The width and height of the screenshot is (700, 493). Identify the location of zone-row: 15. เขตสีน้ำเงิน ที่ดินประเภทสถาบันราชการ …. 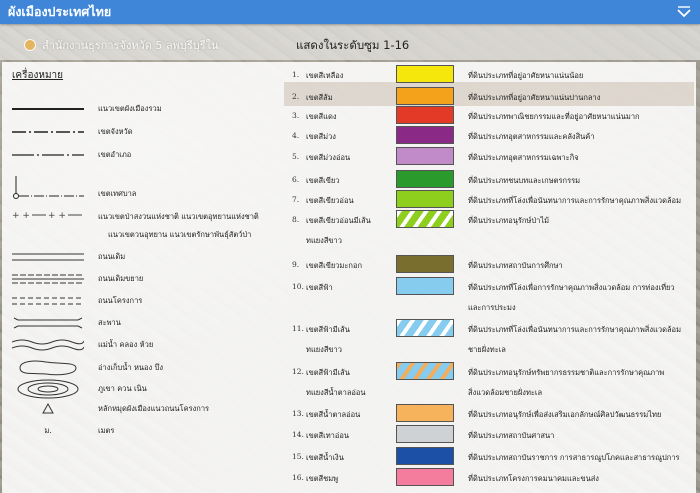
(489, 457).